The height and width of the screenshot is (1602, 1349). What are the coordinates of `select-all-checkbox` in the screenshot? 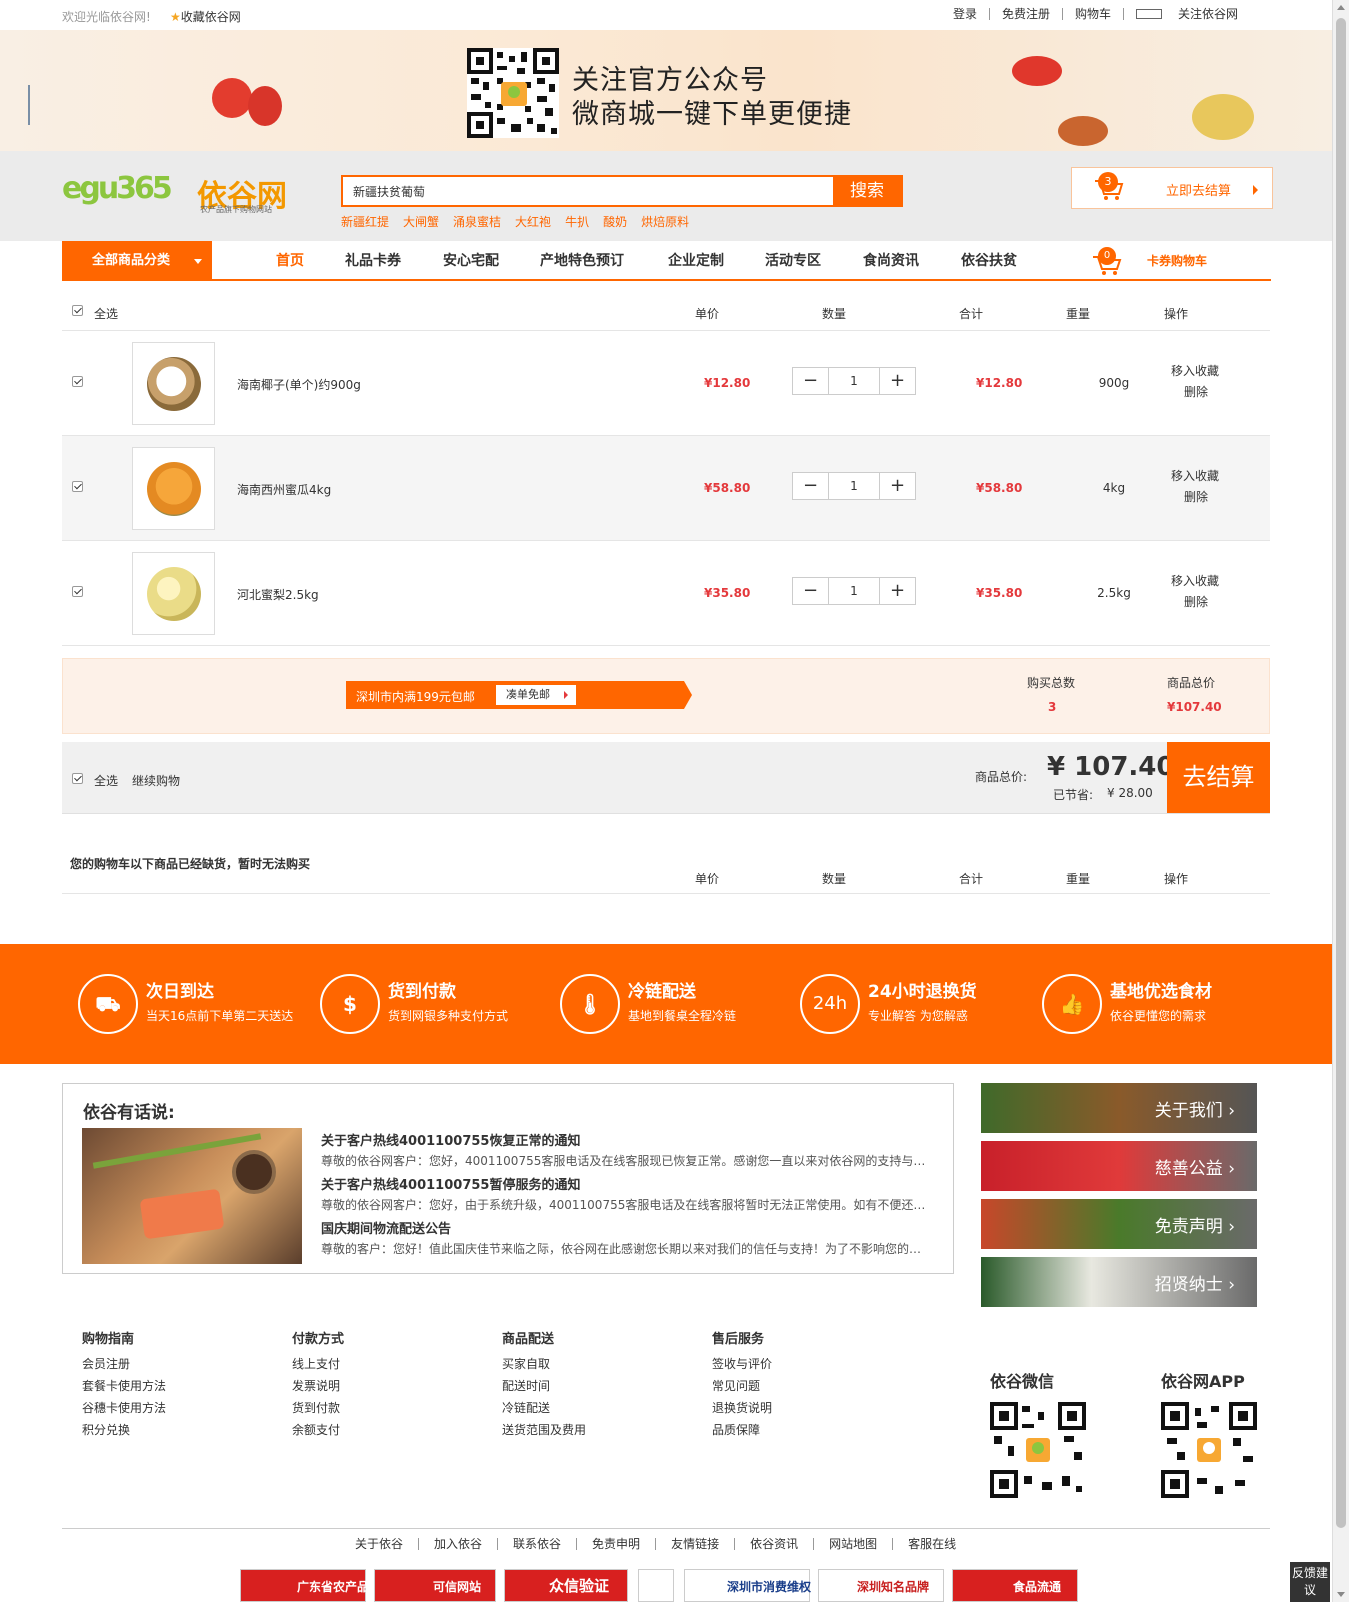 It's located at (77, 310).